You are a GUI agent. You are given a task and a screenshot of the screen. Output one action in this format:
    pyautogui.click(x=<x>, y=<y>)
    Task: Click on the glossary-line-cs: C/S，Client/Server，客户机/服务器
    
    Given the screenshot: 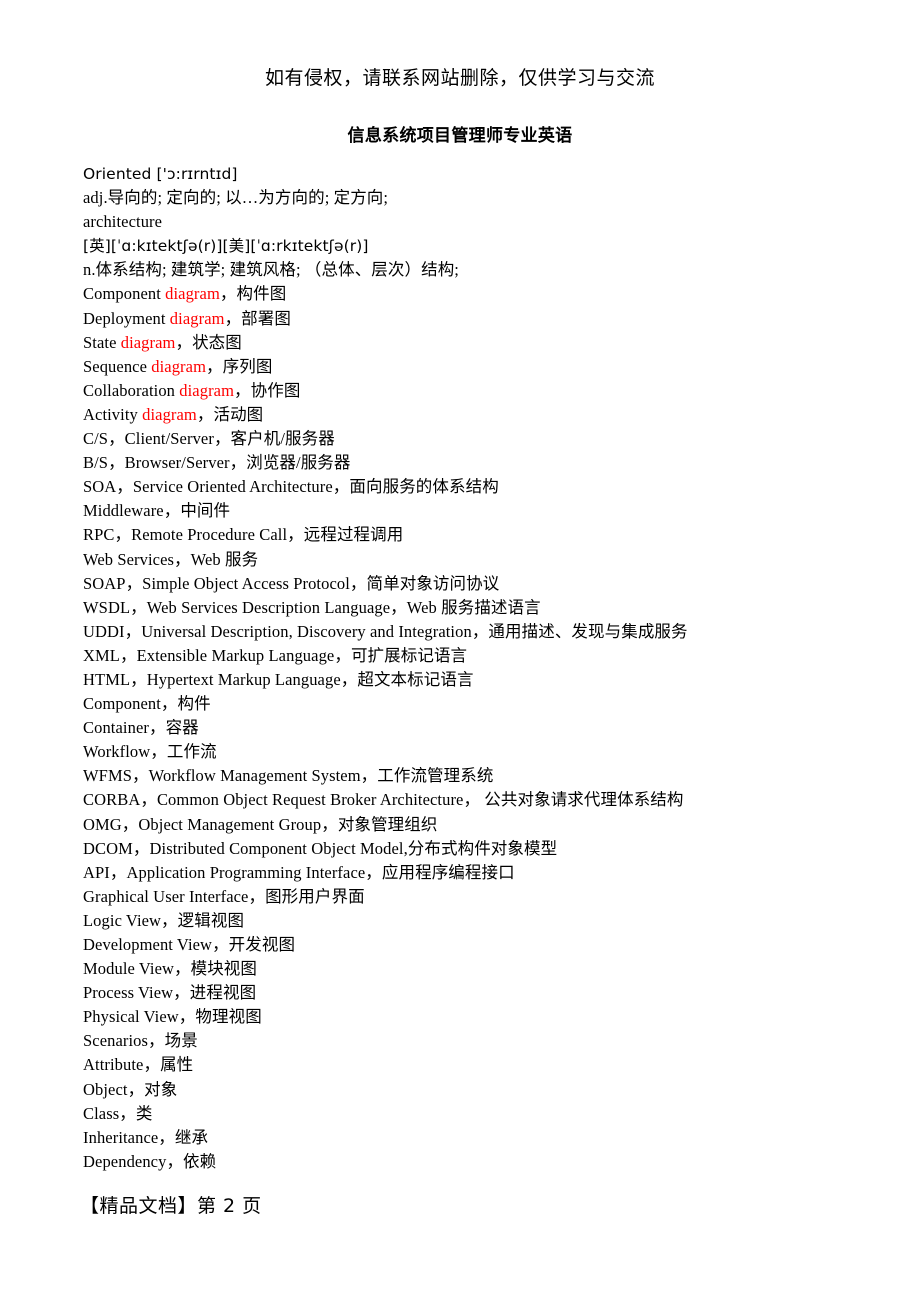 What is the action you would take?
    pyautogui.click(x=209, y=439)
    